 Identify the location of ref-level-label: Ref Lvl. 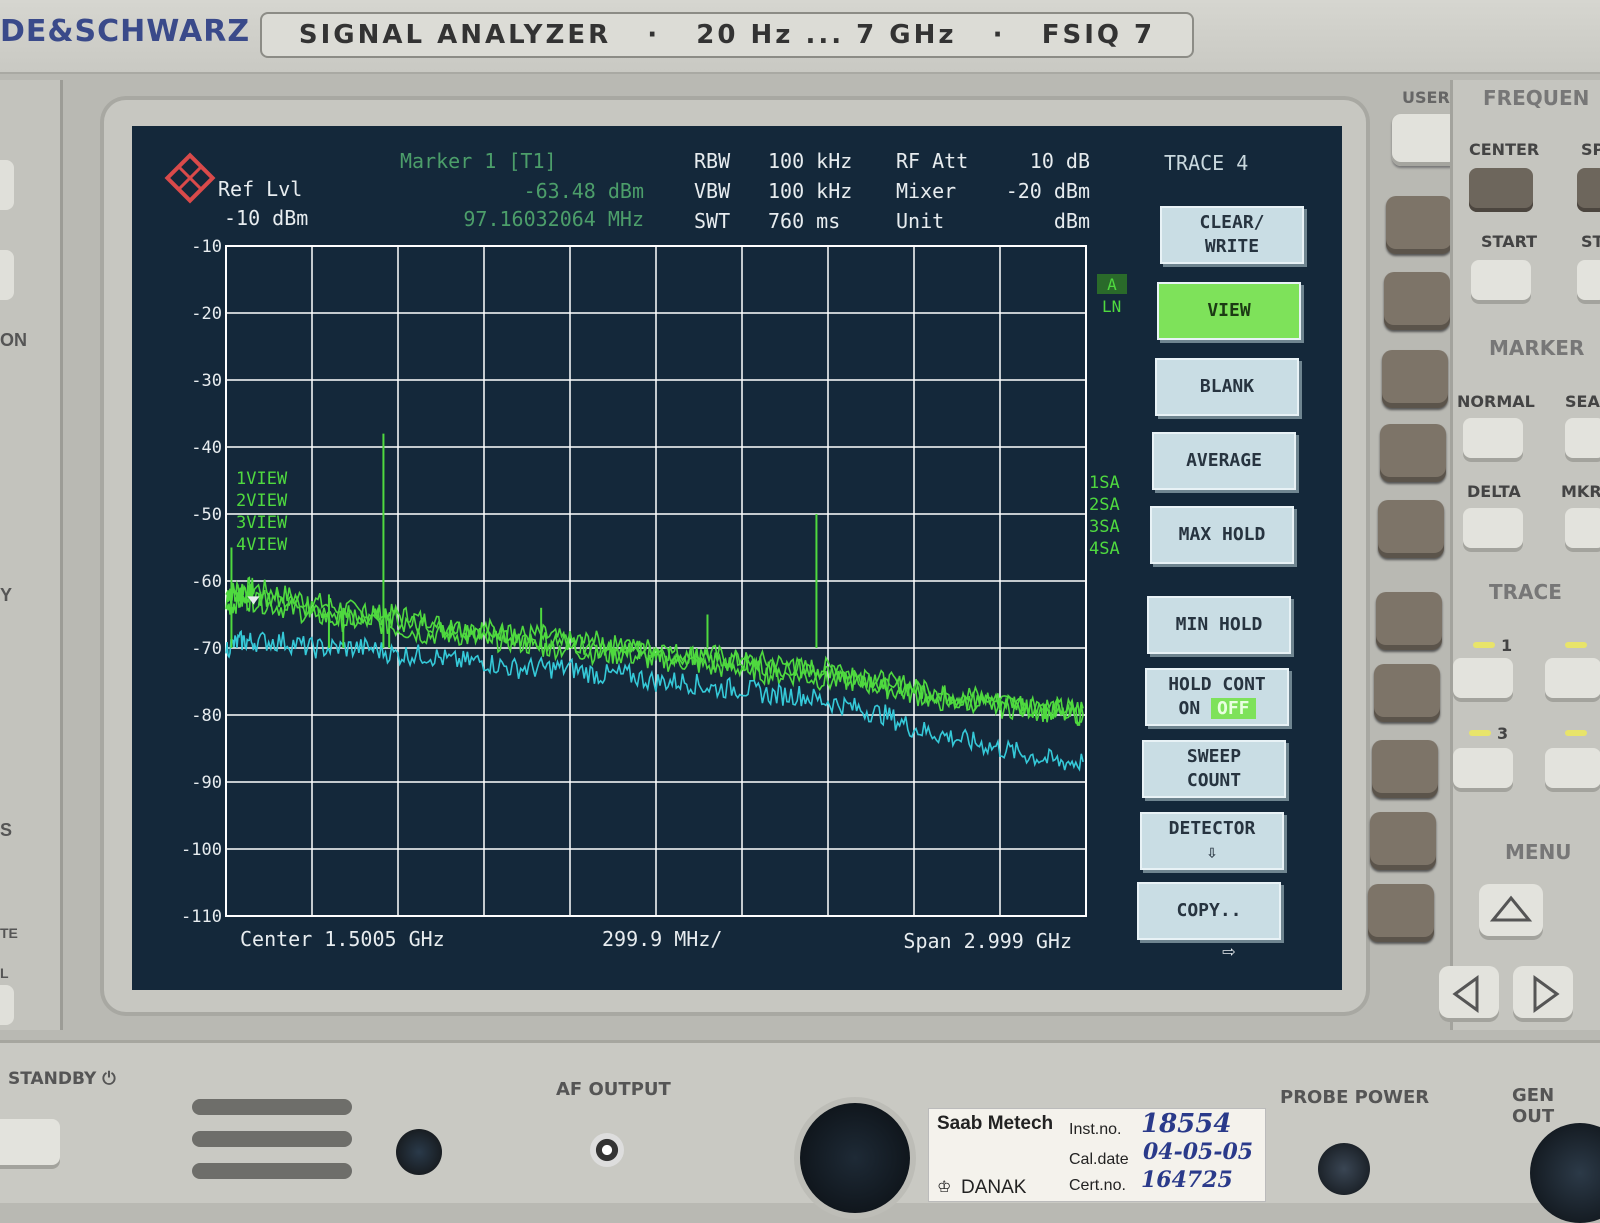
(260, 189).